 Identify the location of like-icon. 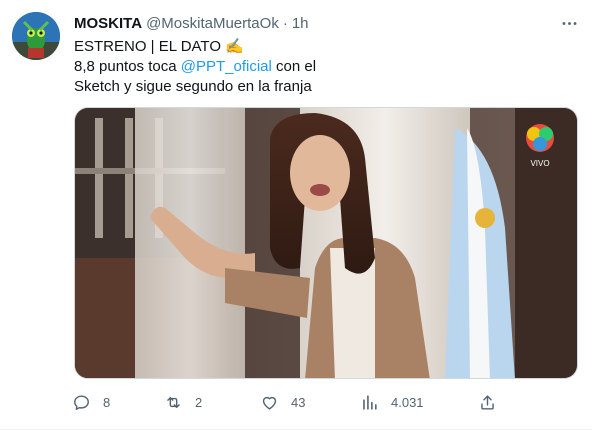
(269, 403).